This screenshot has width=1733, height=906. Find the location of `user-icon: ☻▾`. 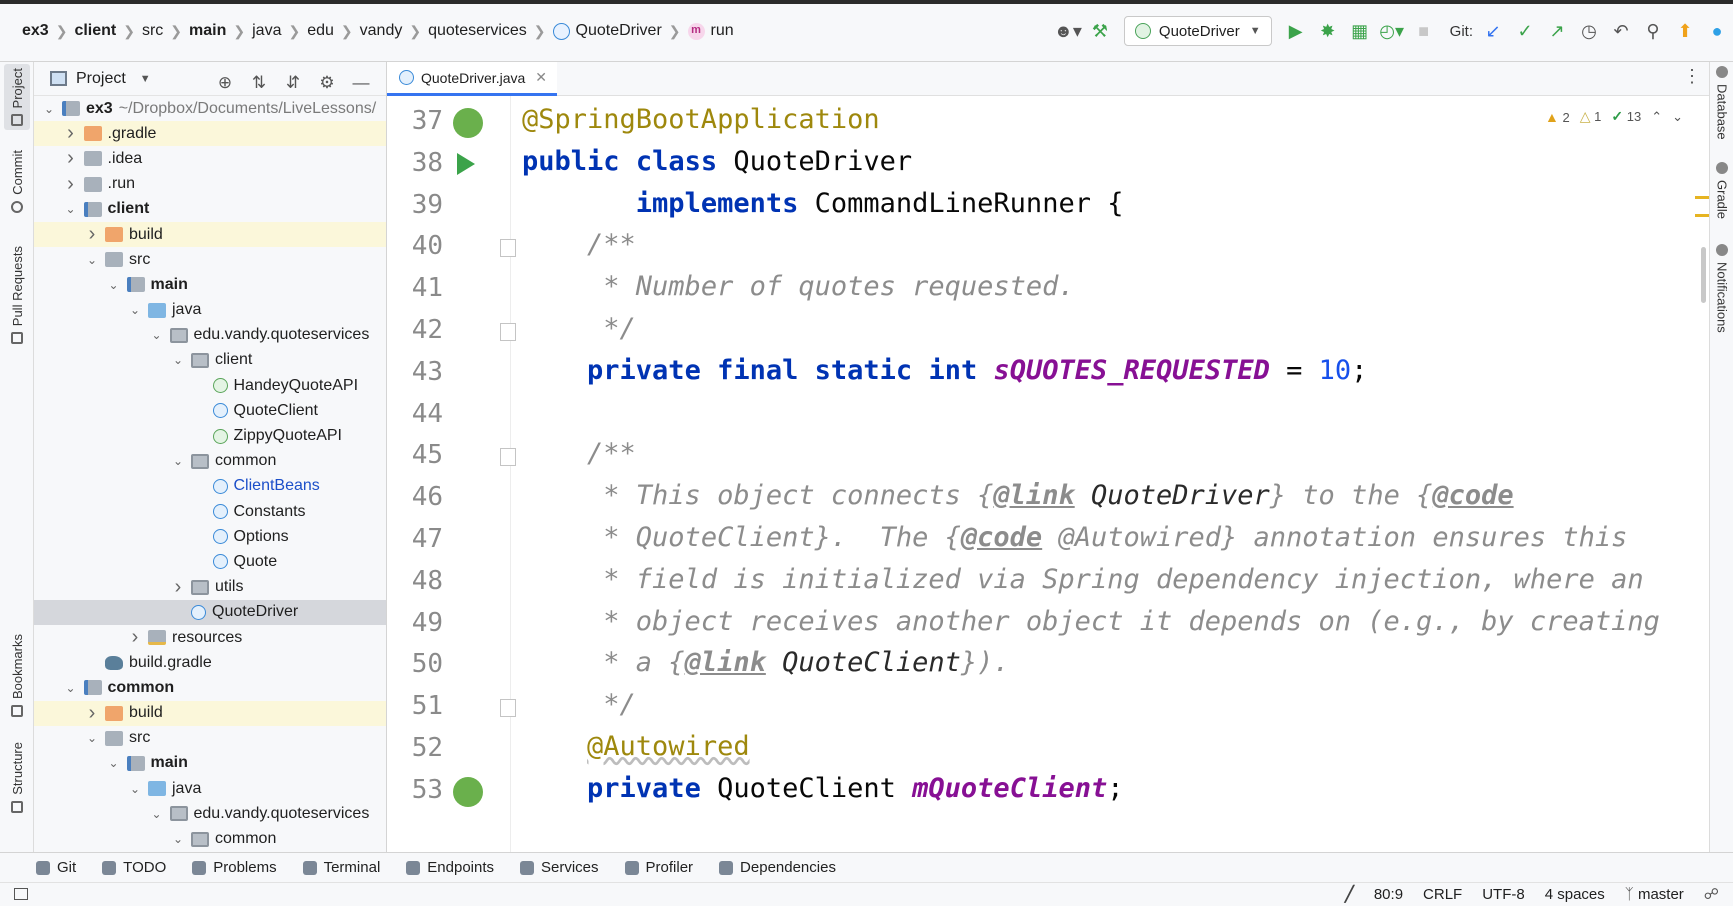

user-icon: ☻▾ is located at coordinates (1068, 31).